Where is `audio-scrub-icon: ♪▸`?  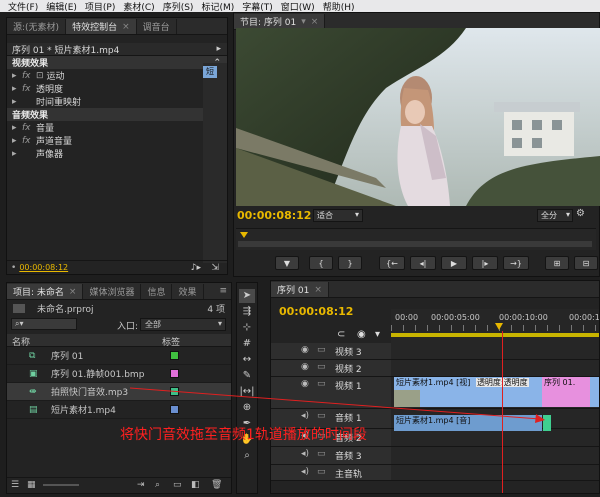
audio-scrub-icon: ♪▸ is located at coordinates (196, 268).